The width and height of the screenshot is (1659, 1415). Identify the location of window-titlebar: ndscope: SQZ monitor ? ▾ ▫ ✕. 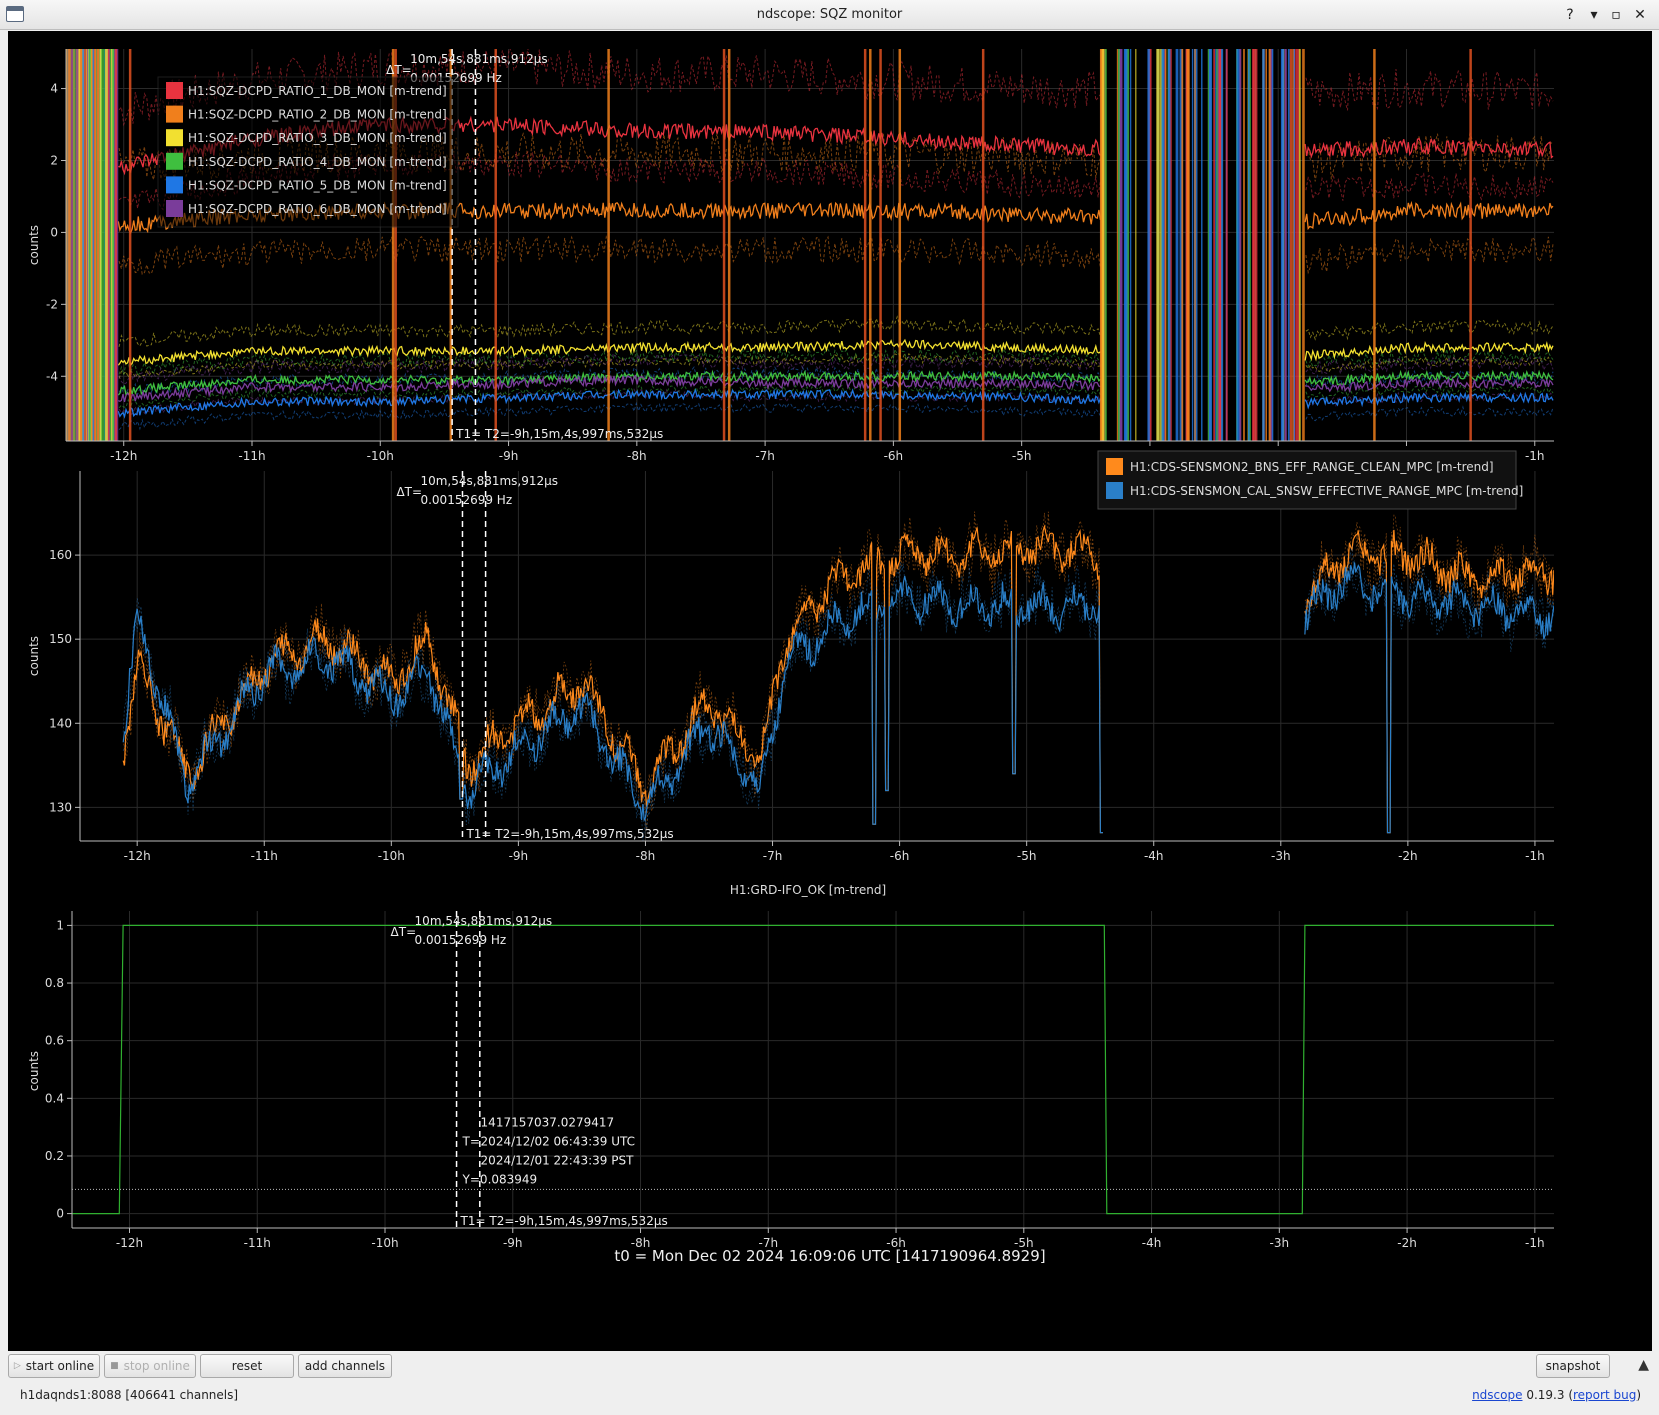
(829, 15).